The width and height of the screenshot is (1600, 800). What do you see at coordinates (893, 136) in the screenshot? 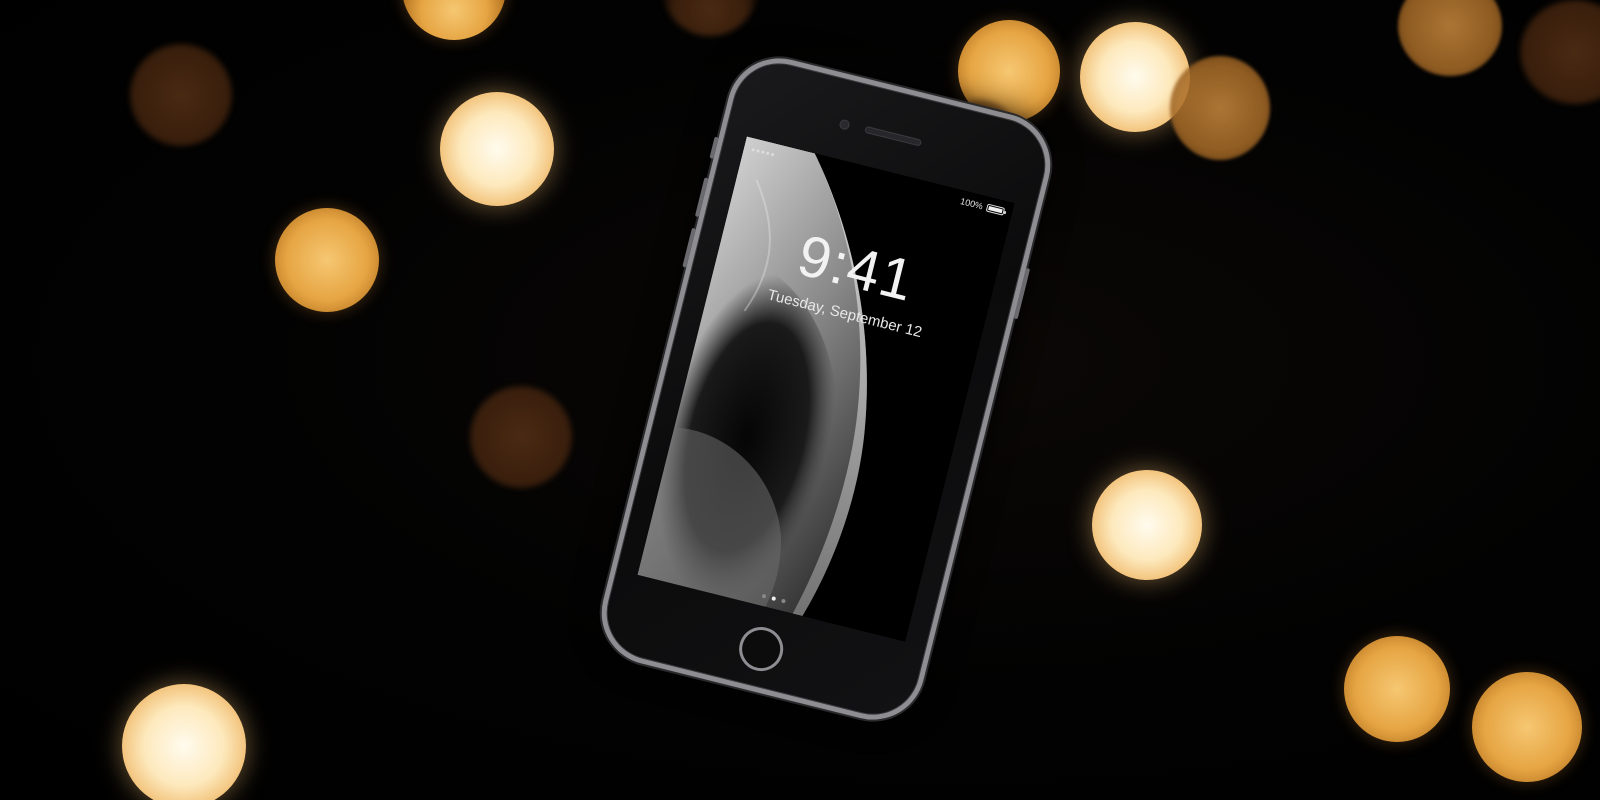
I see `earpiece-speaker` at bounding box center [893, 136].